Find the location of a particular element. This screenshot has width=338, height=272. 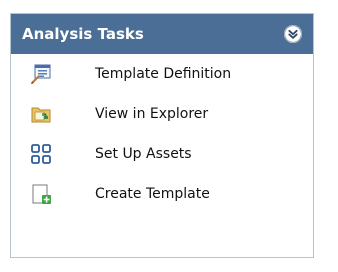

task-label: Template Definition is located at coordinates (163, 74).